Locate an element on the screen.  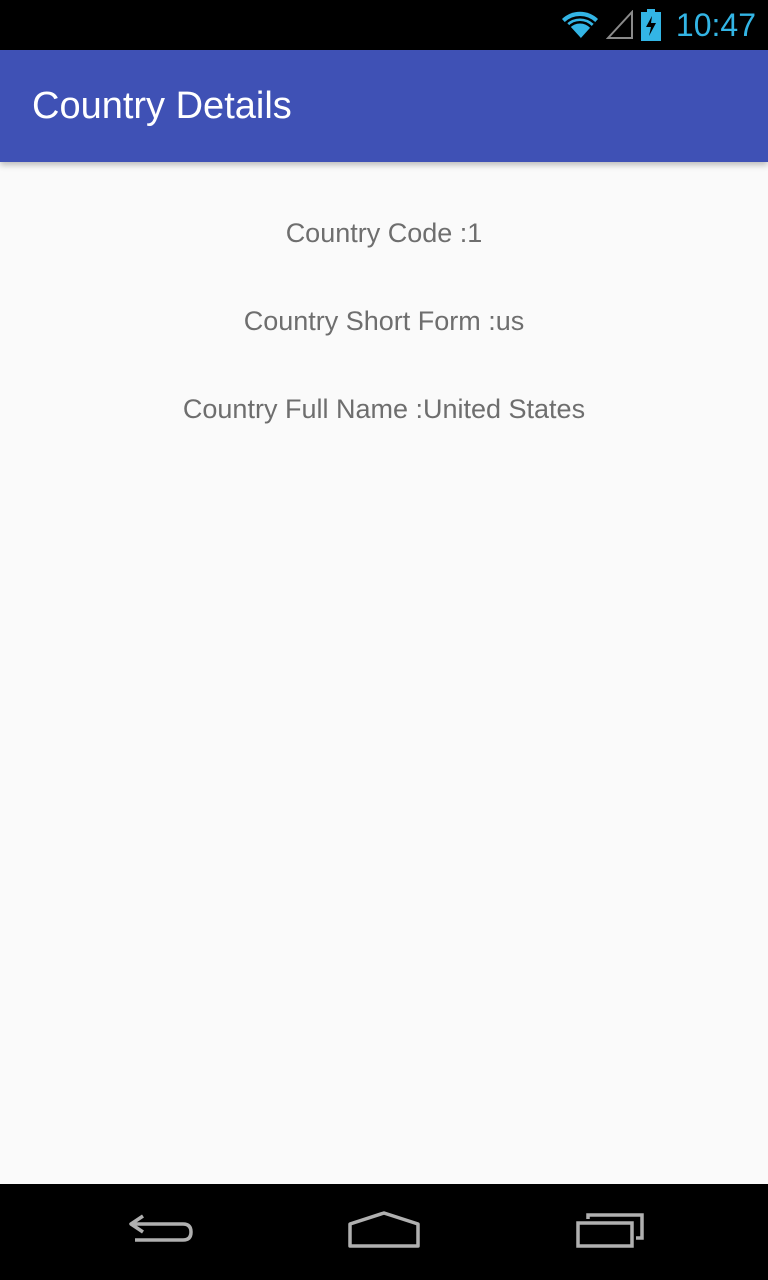
back-icon is located at coordinates (160, 1232).